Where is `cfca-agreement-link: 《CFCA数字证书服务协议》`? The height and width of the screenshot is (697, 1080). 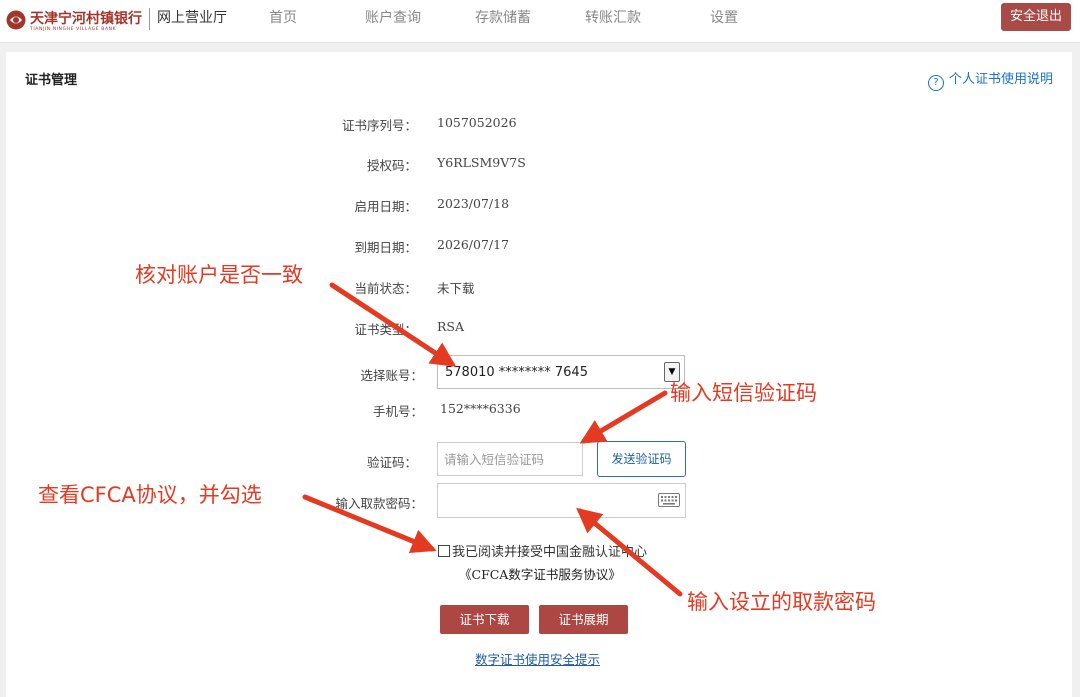
cfca-agreement-link: 《CFCA数字证书服务协议》 is located at coordinates (540, 573).